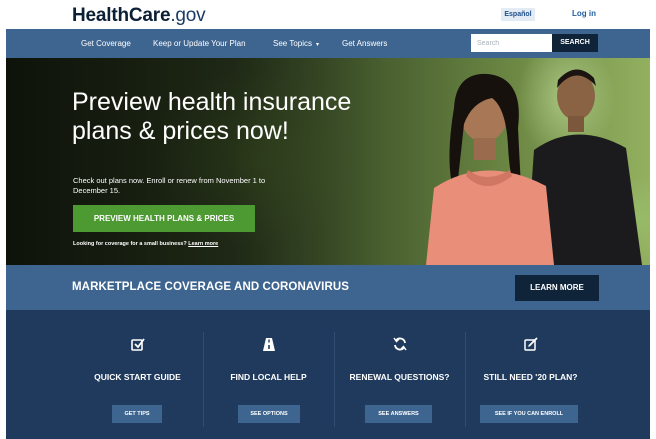 The height and width of the screenshot is (439, 656). I want to click on refresh-icon, so click(399, 346).